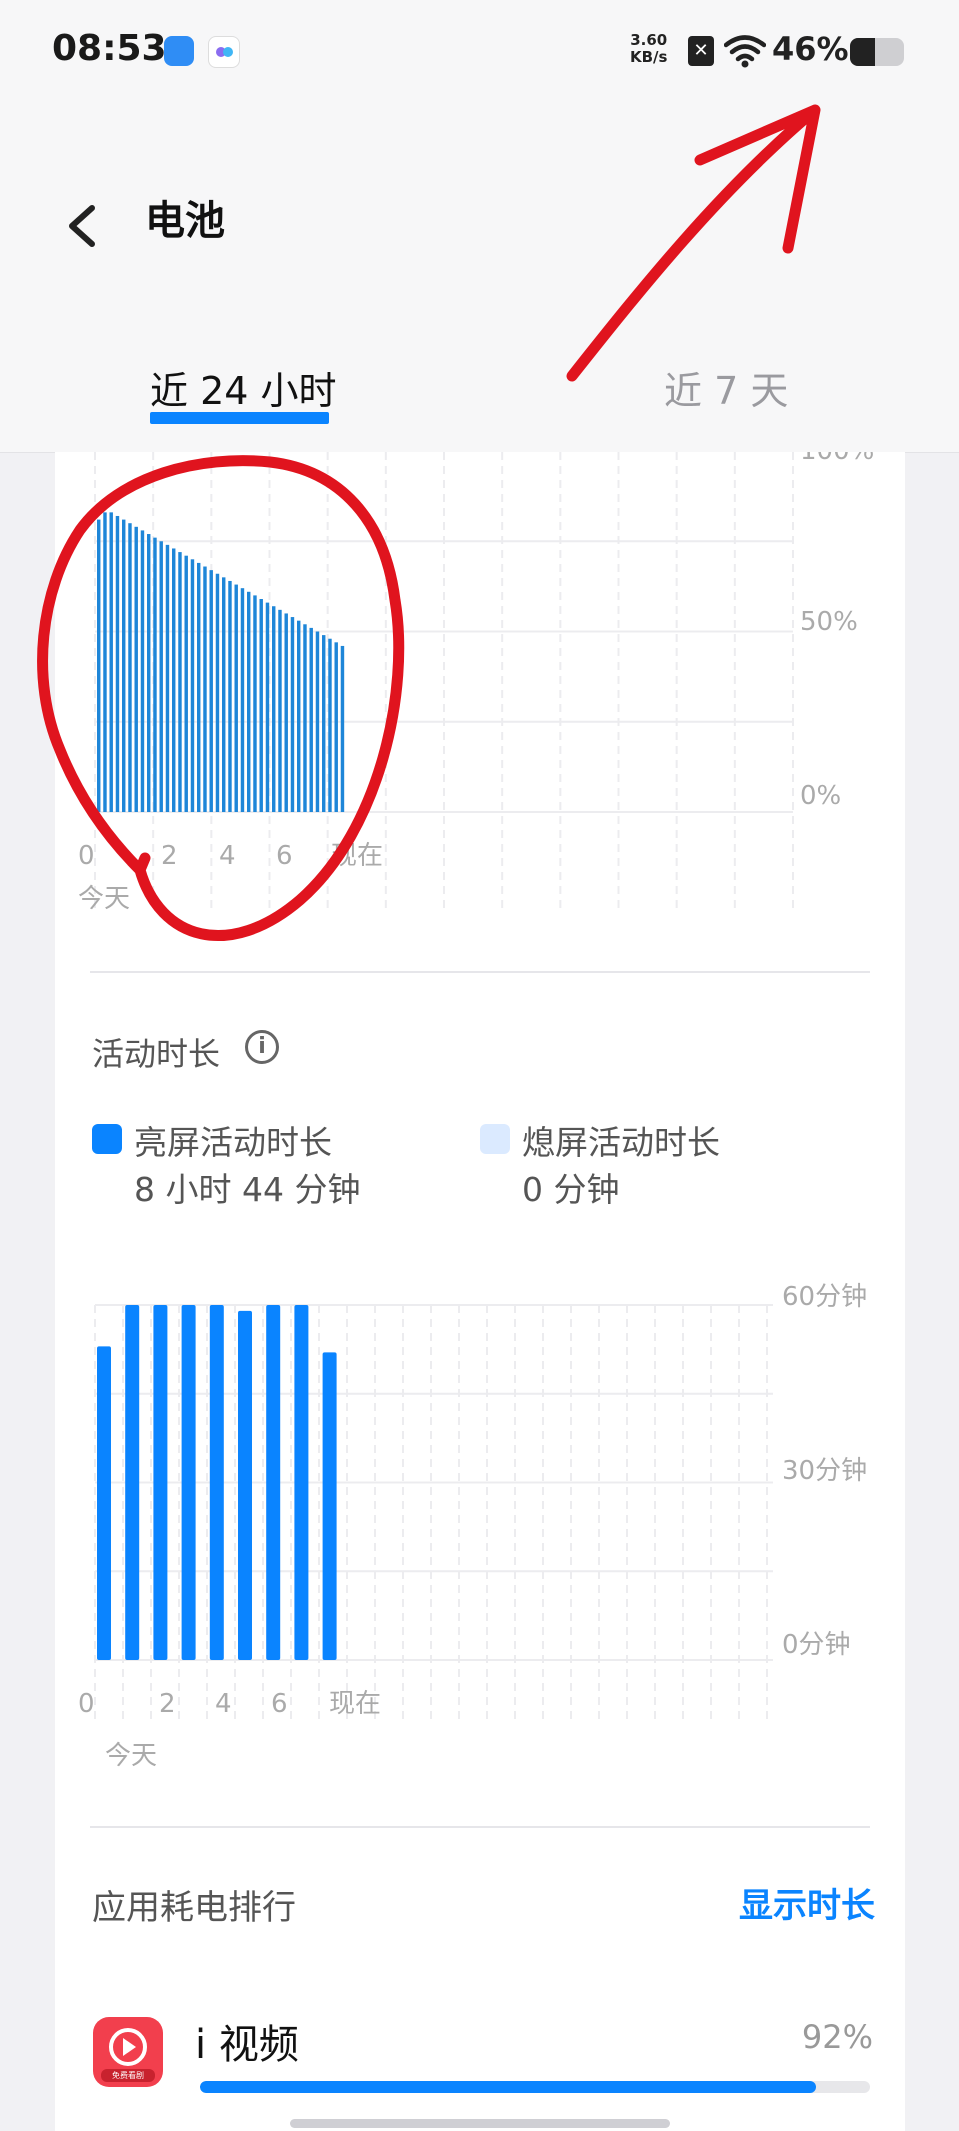  I want to click on app-name: i 视频, so click(247, 2045).